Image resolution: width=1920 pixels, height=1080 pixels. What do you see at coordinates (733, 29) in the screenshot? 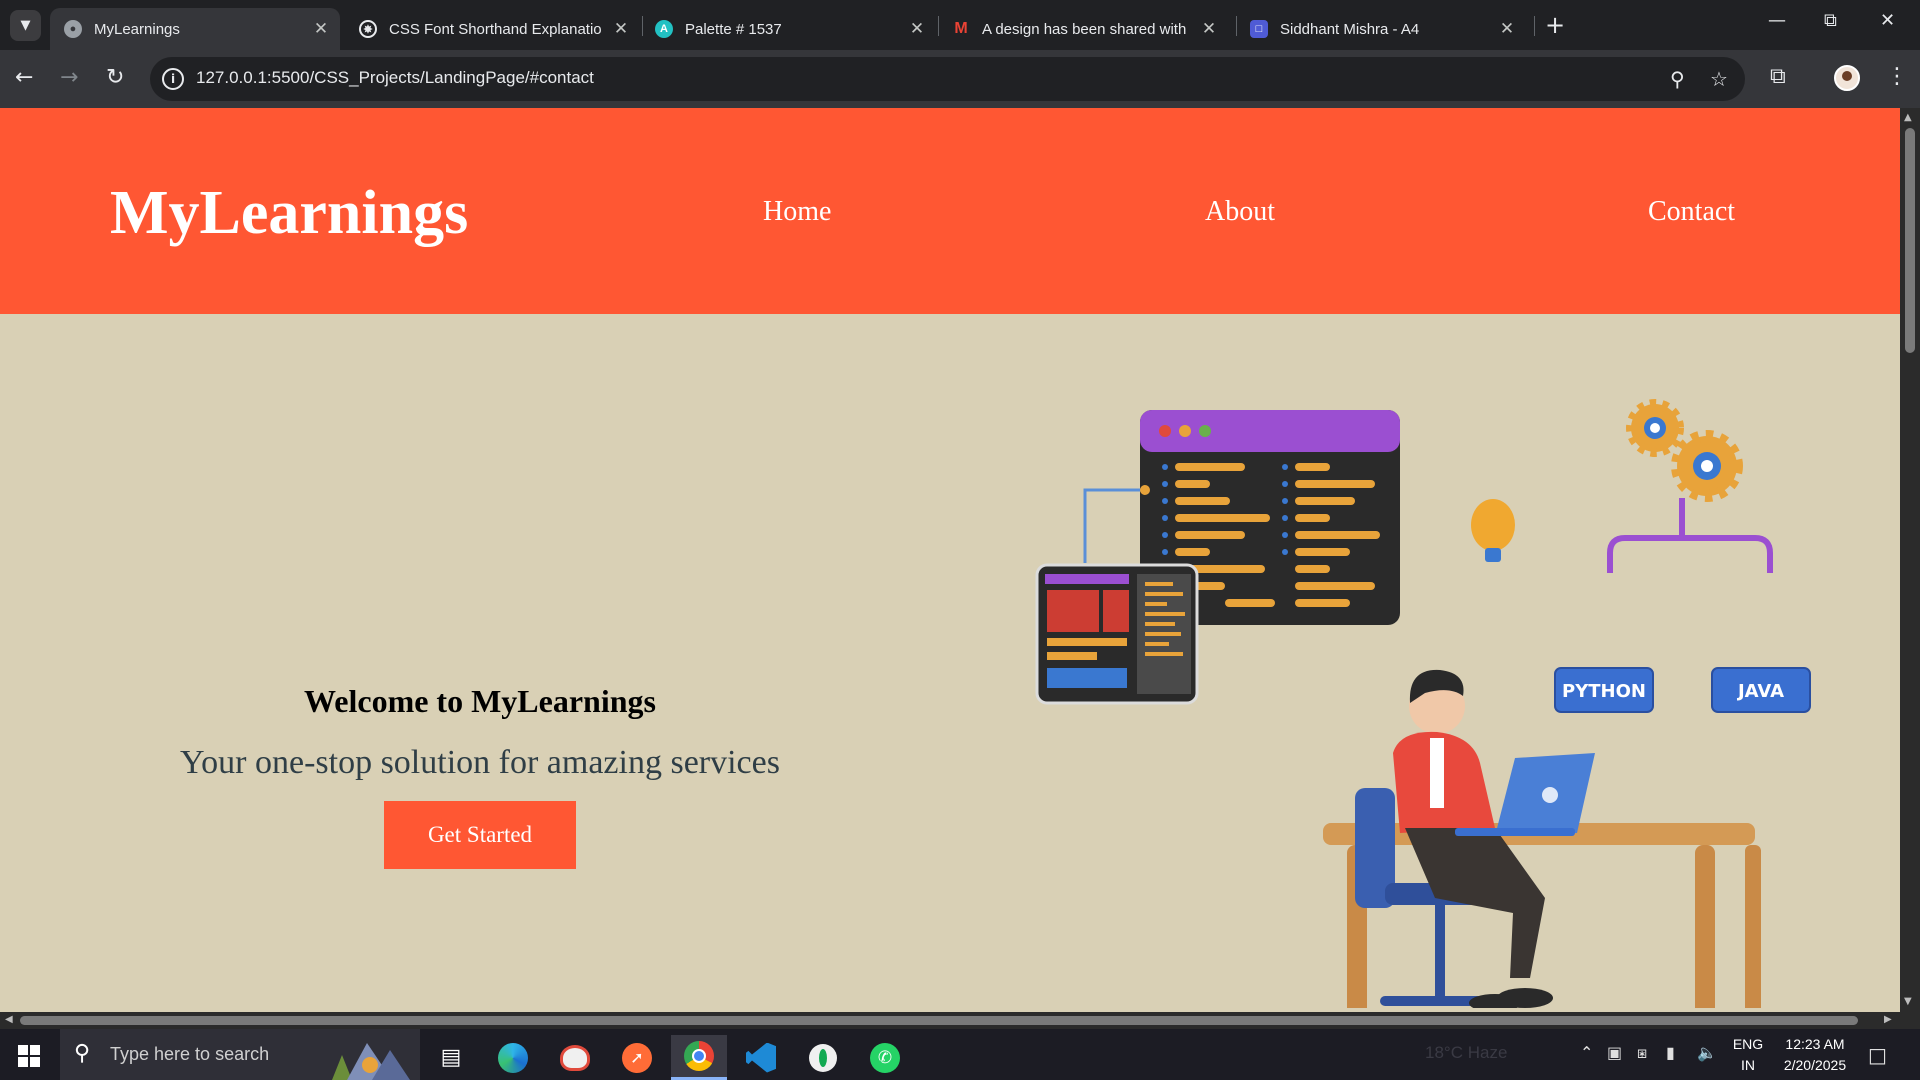
I see `tab-title: Palette # 1537` at bounding box center [733, 29].